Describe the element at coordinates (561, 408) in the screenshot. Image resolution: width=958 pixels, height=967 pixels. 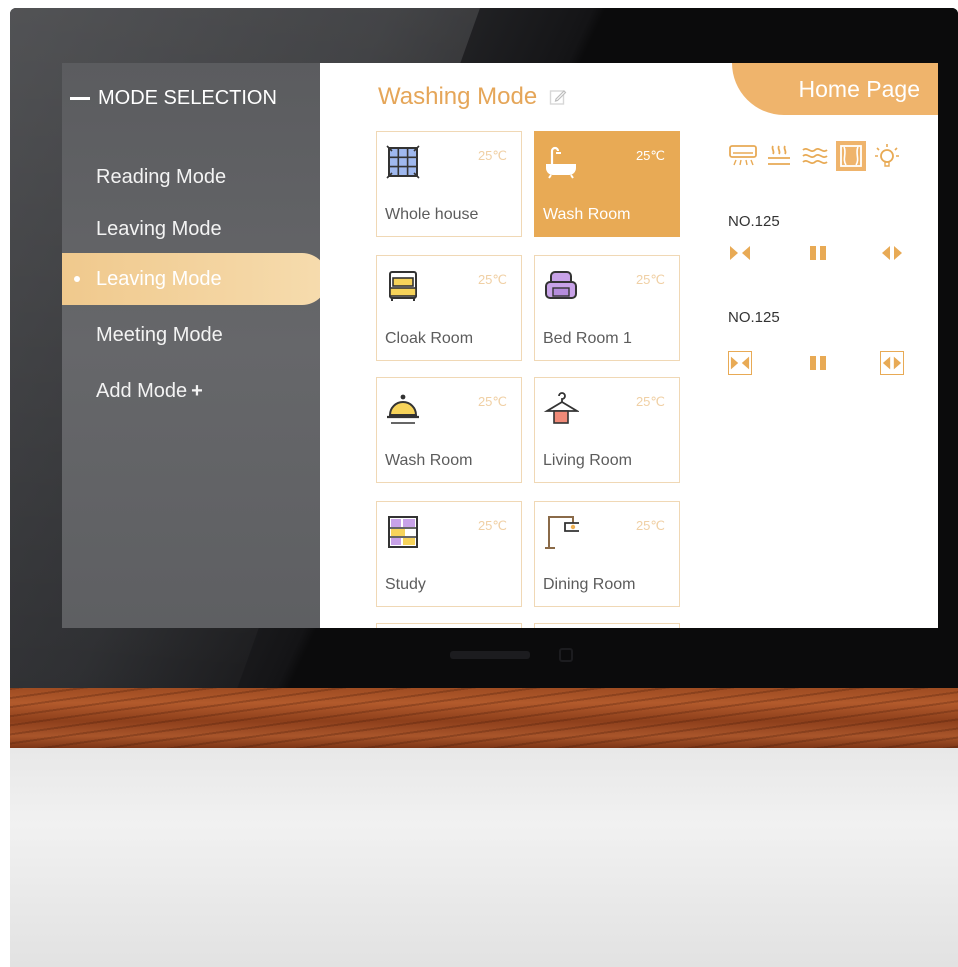
I see `hanger-icon` at that location.